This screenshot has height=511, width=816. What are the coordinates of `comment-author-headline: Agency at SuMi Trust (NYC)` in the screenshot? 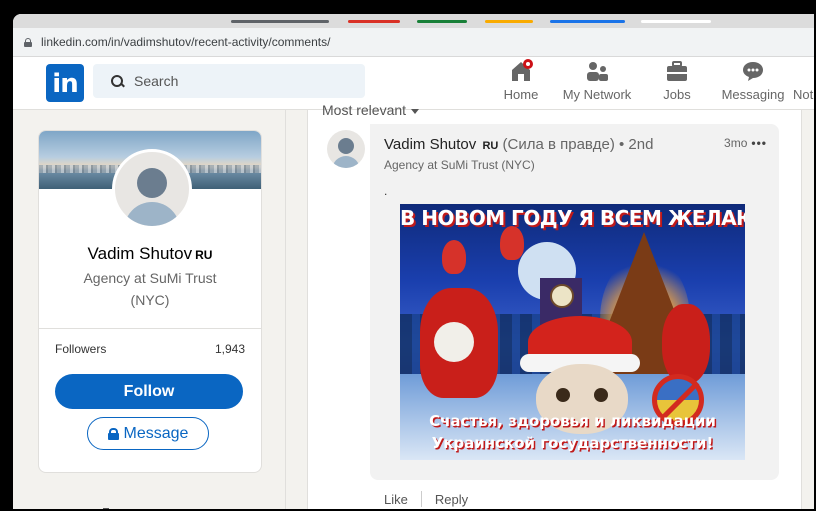 It's located at (459, 165).